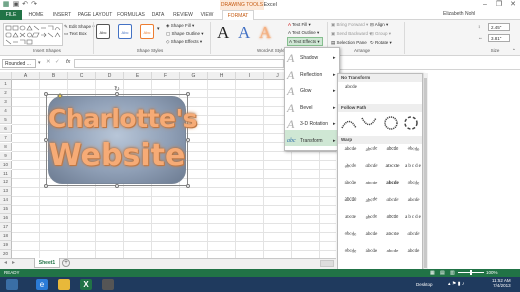 The width and height of the screenshot is (520, 292). I want to click on row-header-13: 13, so click(6, 192).